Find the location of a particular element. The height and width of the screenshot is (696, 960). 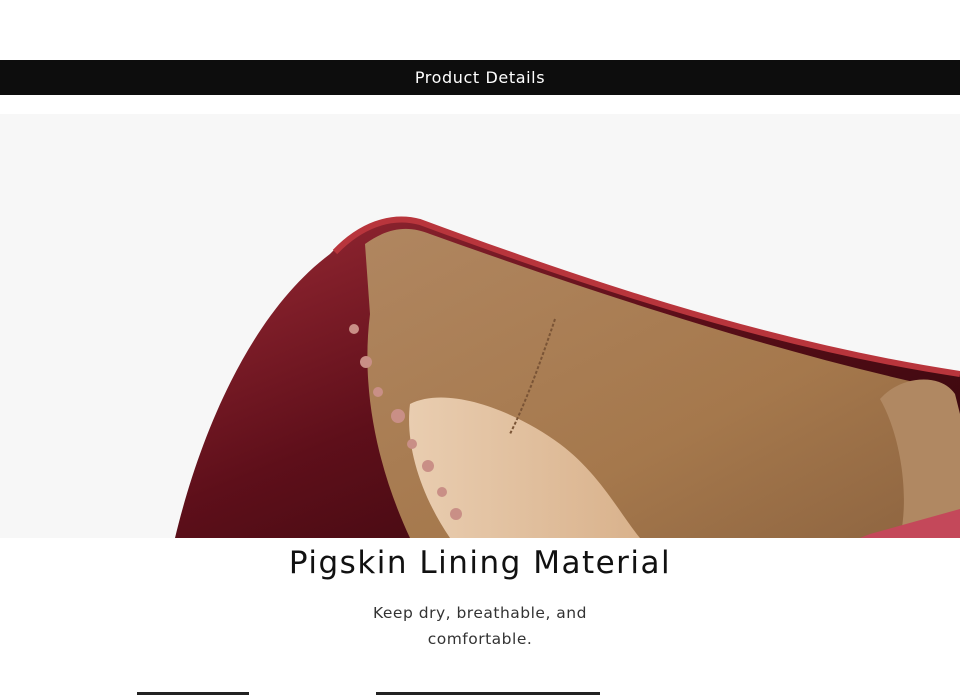

top-spacer is located at coordinates (480, 30).